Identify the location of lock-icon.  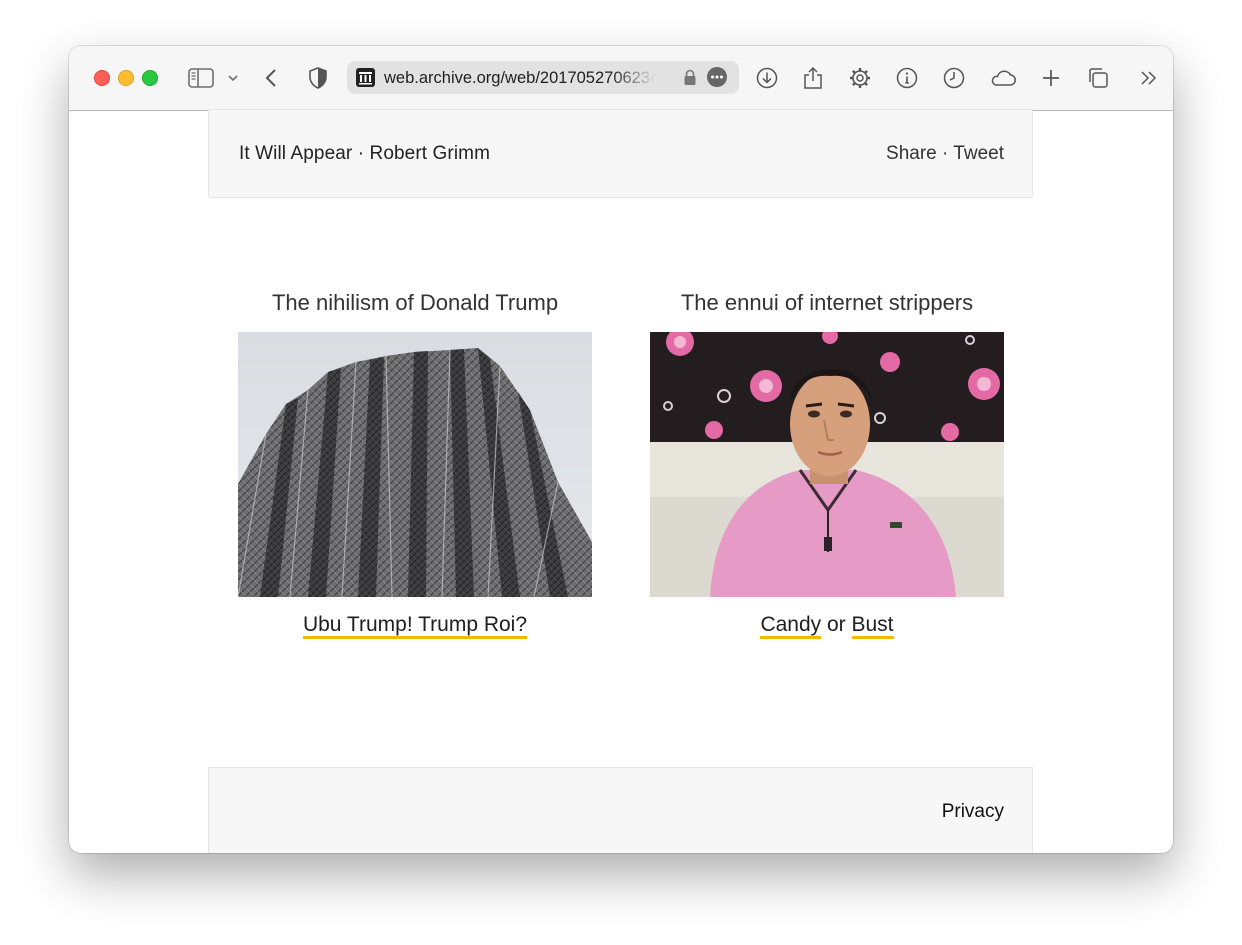
(690, 80).